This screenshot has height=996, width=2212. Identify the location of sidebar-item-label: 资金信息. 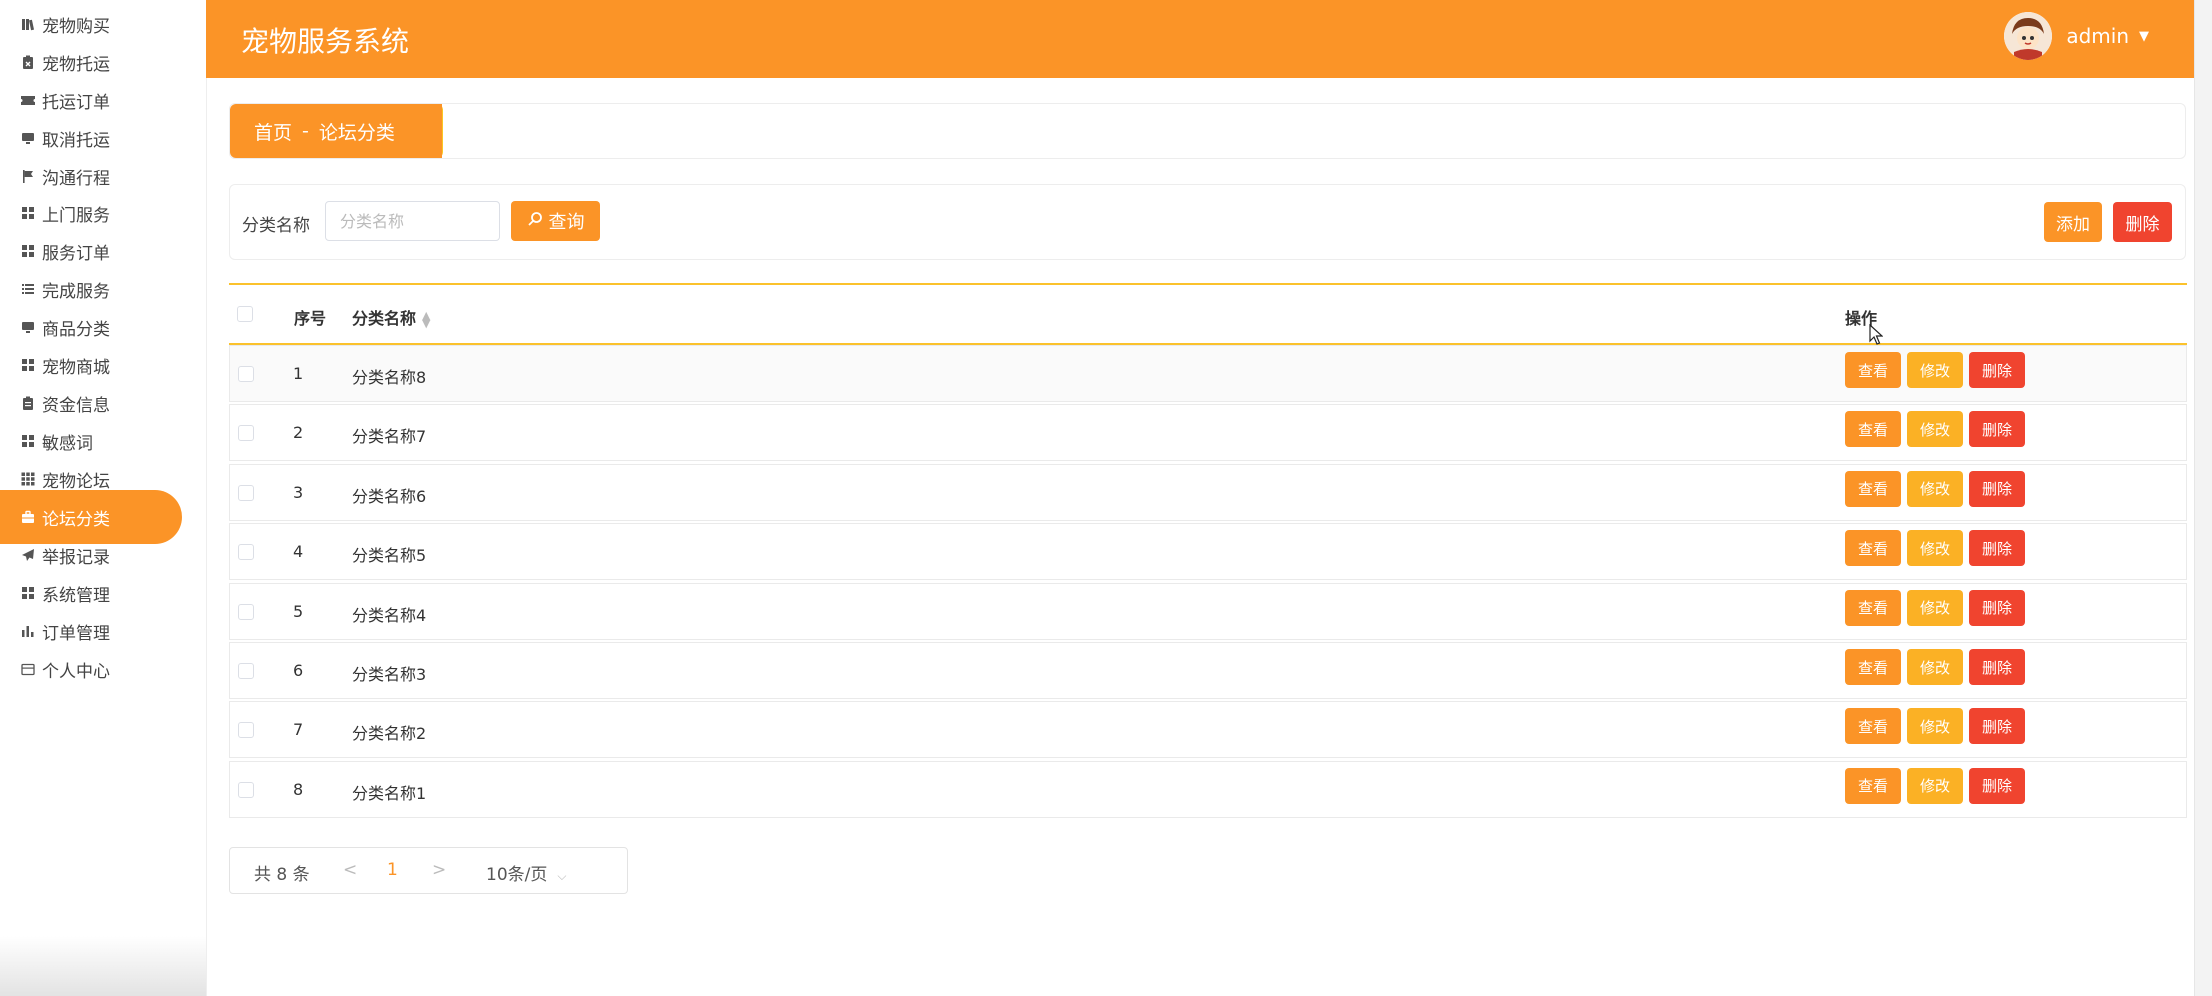
(76, 405).